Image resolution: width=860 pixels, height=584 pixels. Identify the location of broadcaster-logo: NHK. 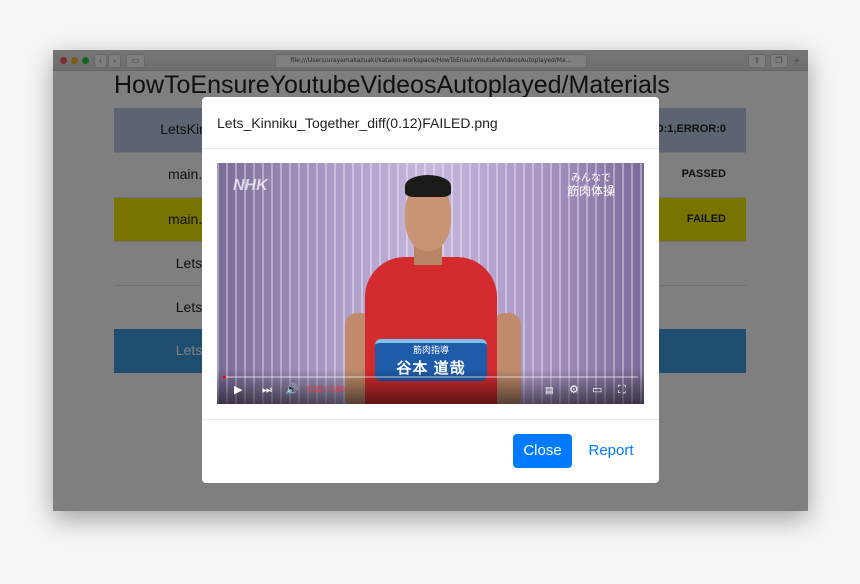
(250, 185).